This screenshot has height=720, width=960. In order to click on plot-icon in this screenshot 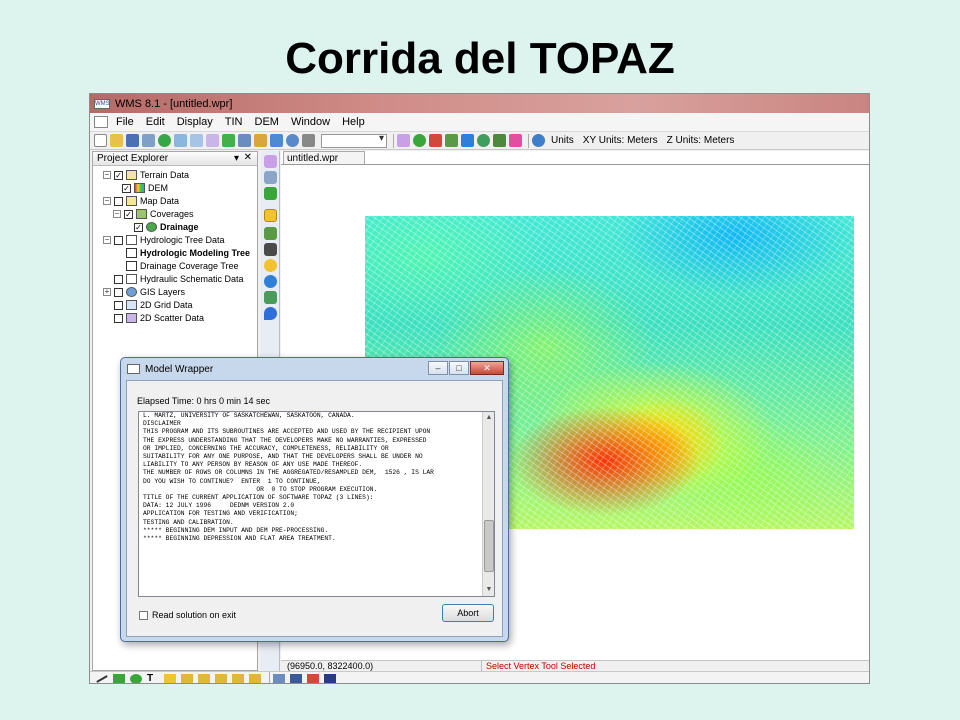, I will do `click(279, 678)`.